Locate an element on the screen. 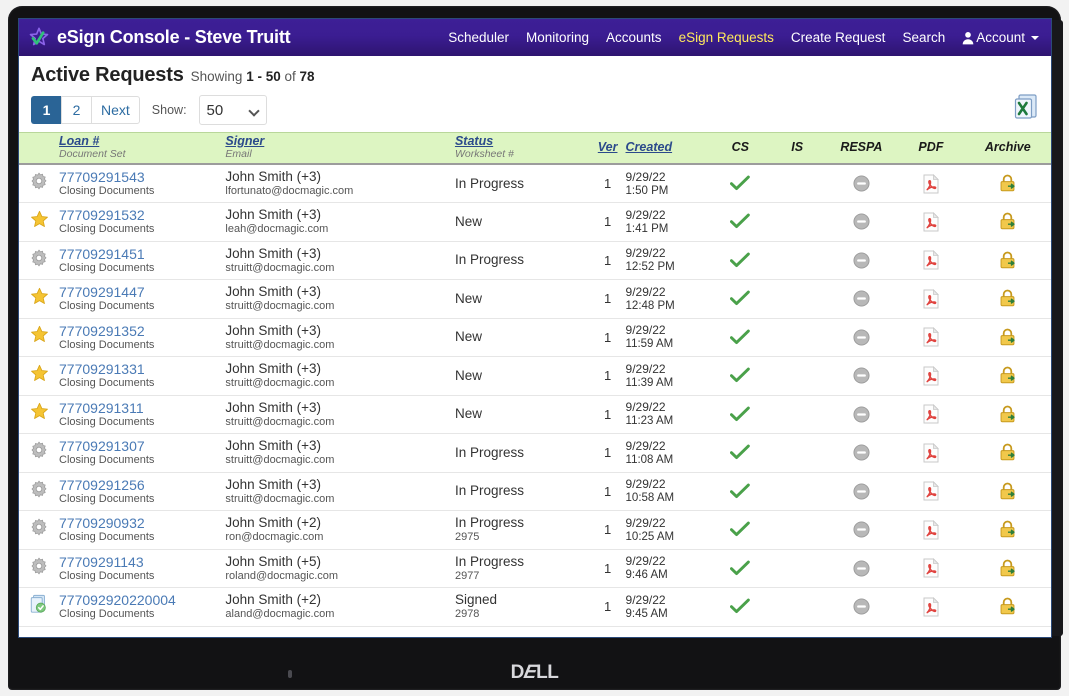 This screenshot has height=696, width=1069. nav-item-create-request: Create Request is located at coordinates (838, 37).